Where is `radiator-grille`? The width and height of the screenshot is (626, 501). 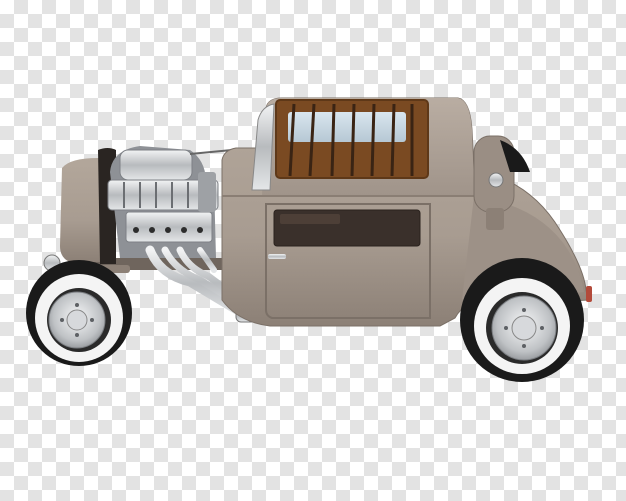
radiator-grille is located at coordinates (79, 210).